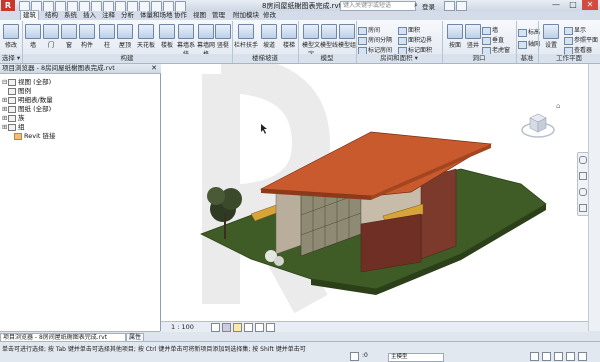 This screenshot has width=600, height=362. I want to click on wall-opening-button: 墙, so click(490, 30).